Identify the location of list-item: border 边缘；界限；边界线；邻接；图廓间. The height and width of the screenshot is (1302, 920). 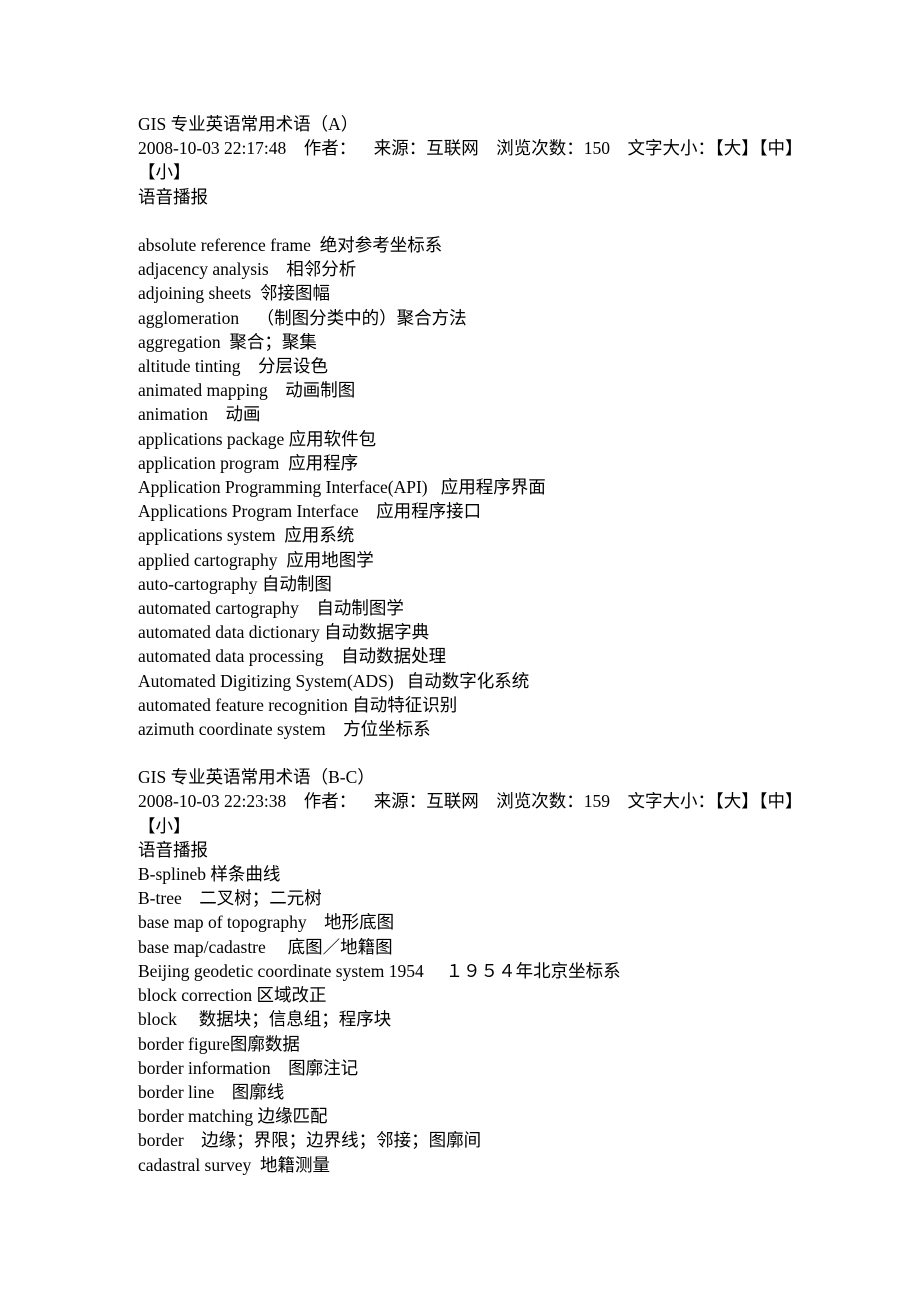
(310, 1140).